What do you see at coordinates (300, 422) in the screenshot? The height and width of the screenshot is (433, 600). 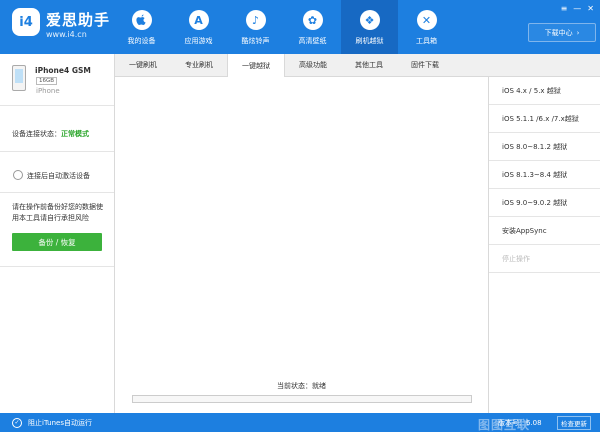 I see `status-bar: ✓ 阻止iTunes自动运行 图图互联 版本号：6.08 检查更新` at bounding box center [300, 422].